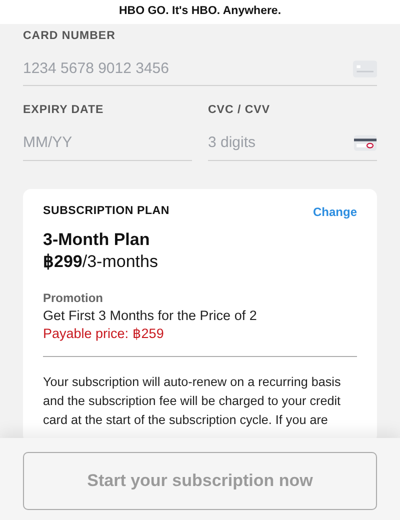 This screenshot has height=520, width=400. Describe the element at coordinates (150, 316) in the screenshot. I see `promotion-text: Get First 3 Months for the Price of 2` at that location.